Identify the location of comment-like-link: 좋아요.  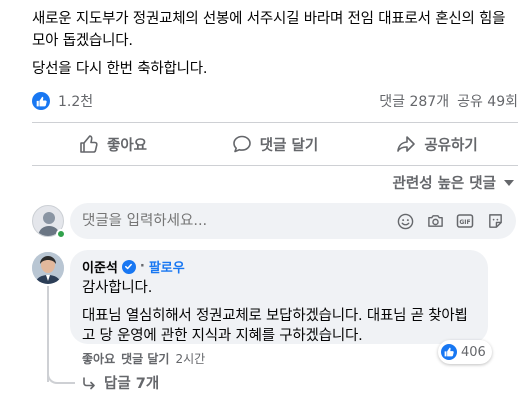
(98, 358).